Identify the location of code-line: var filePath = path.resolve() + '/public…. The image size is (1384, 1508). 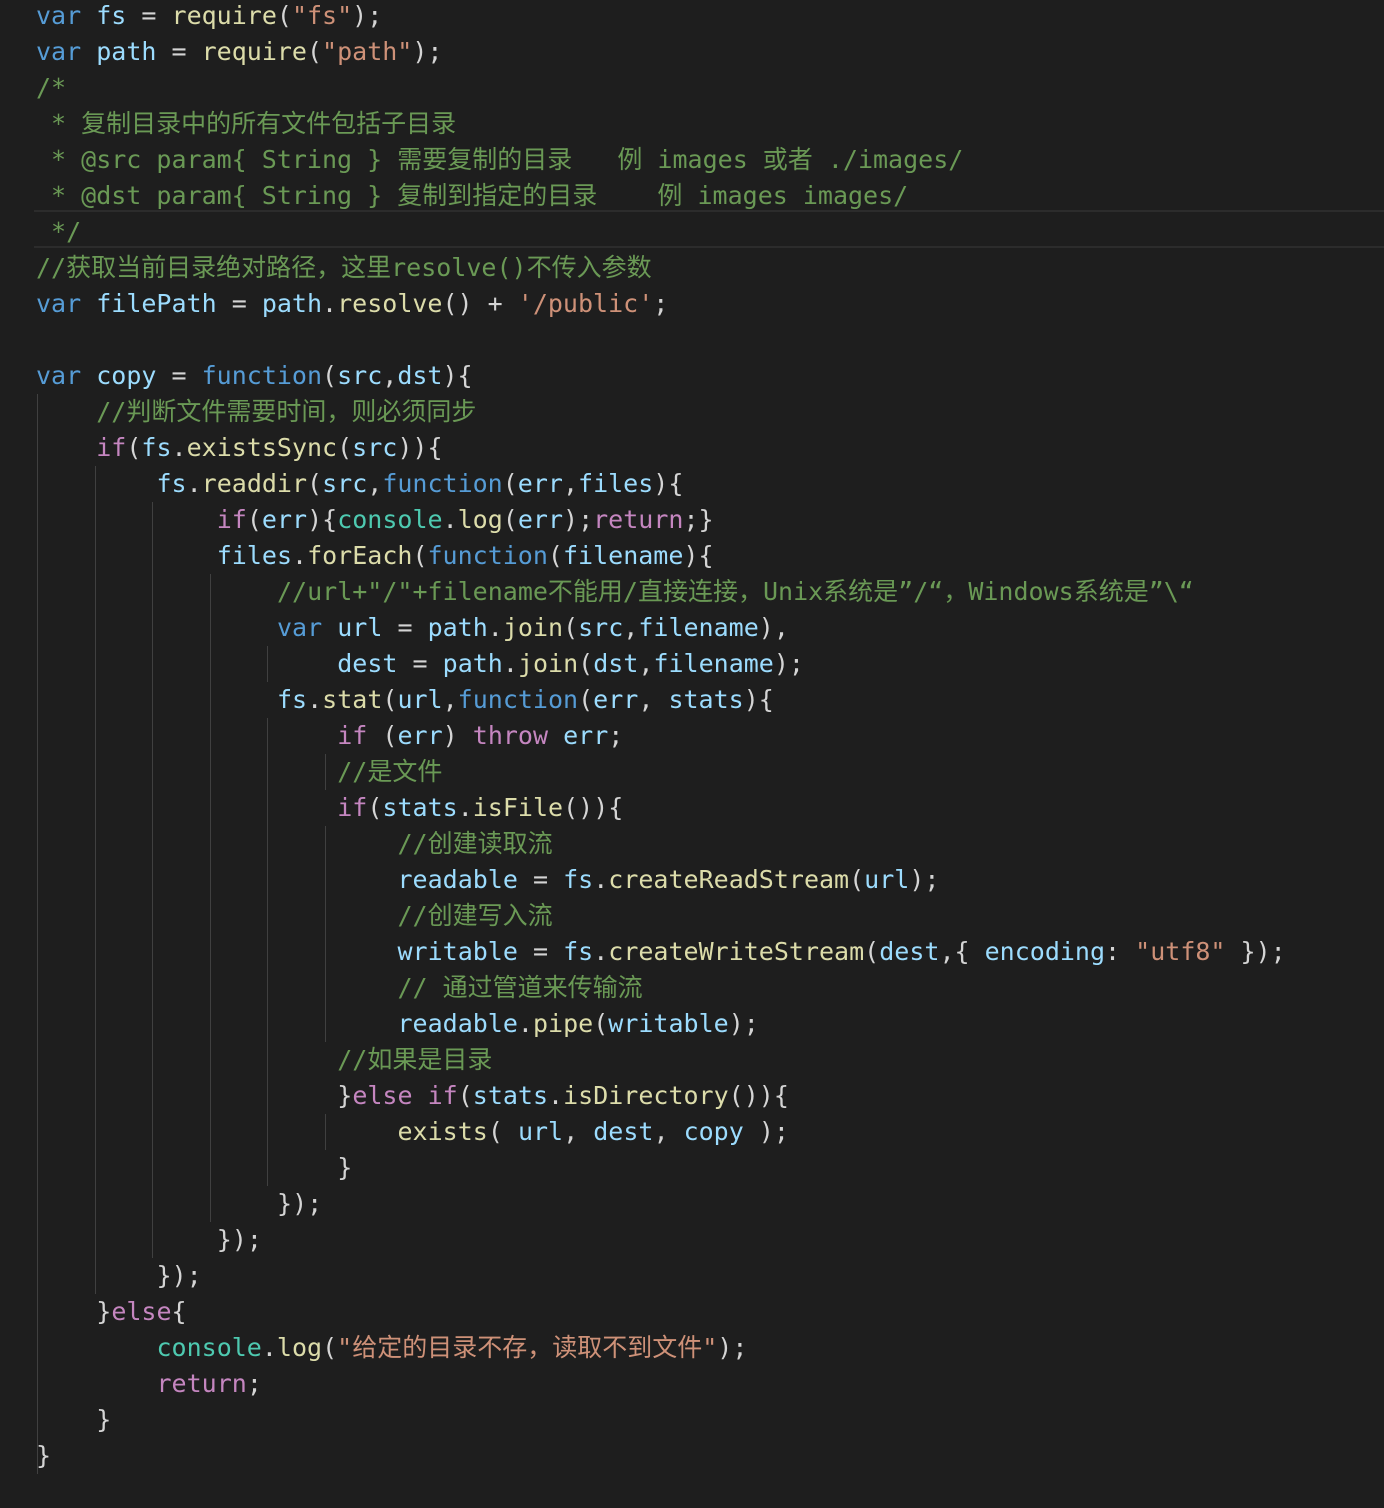
(352, 304).